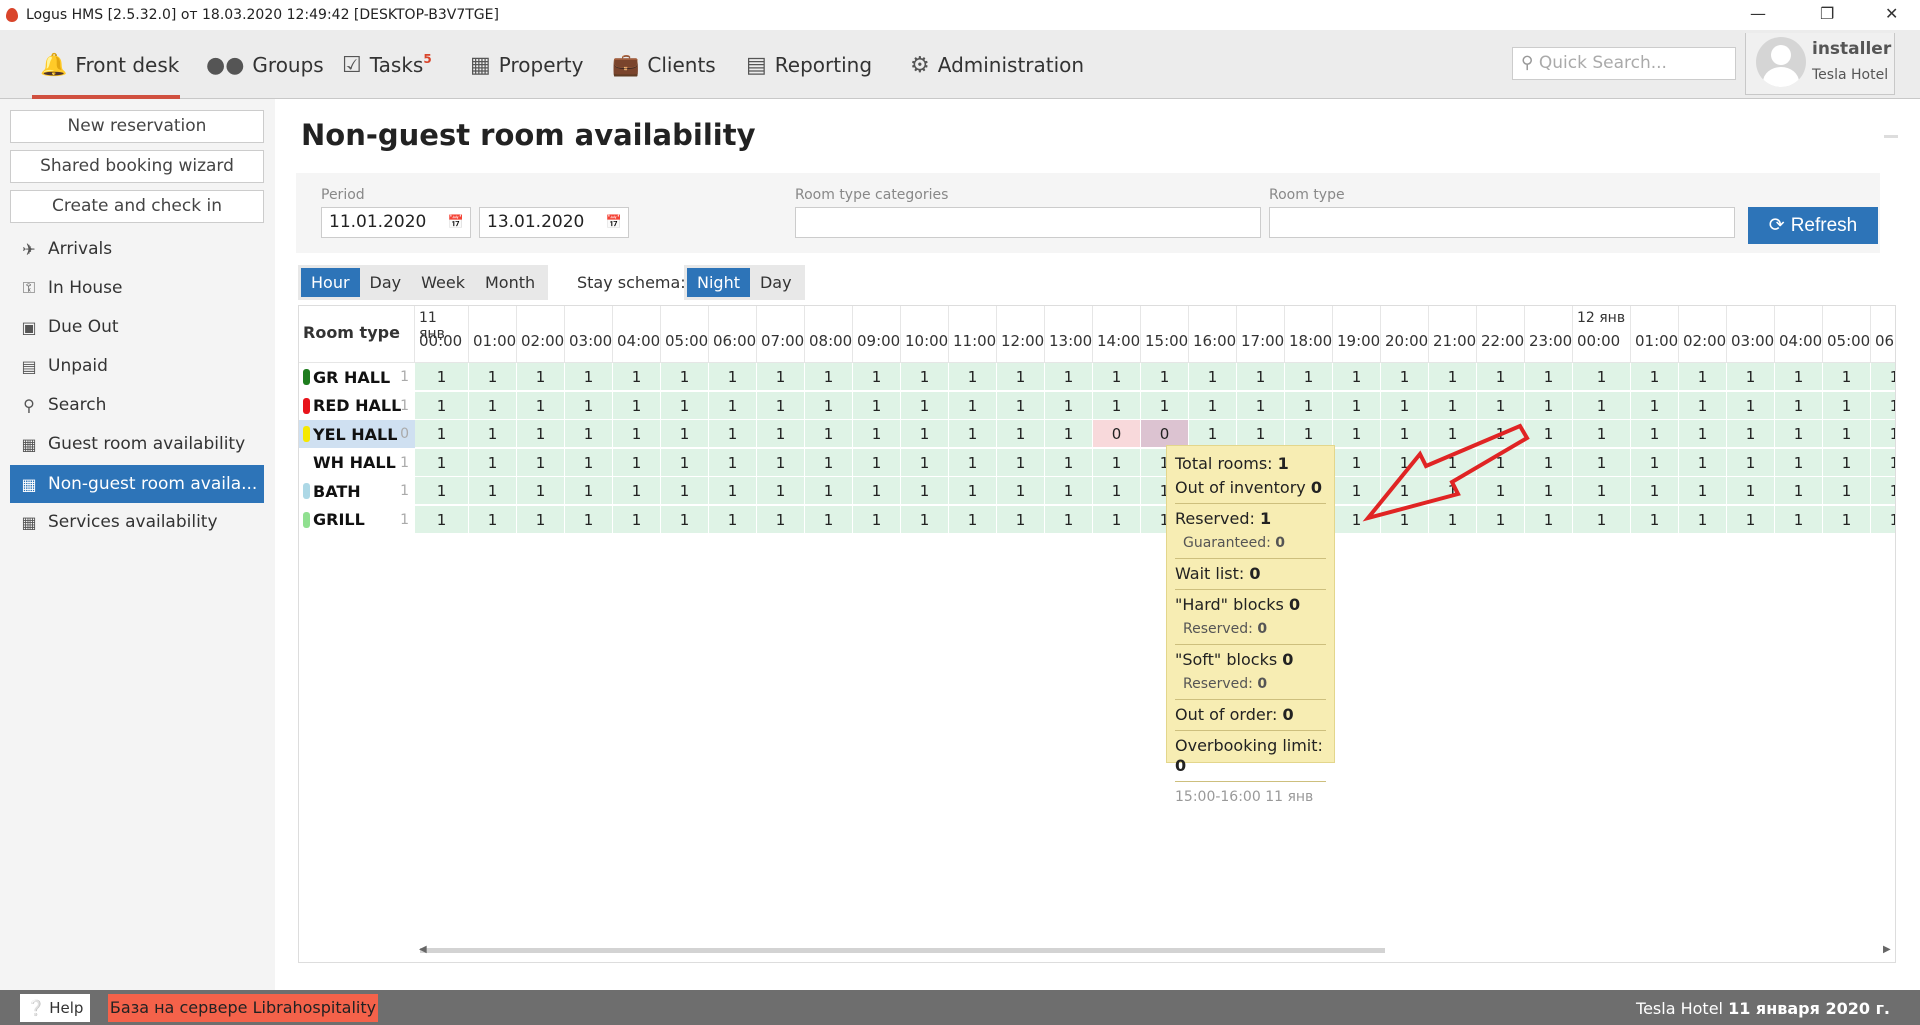  I want to click on stay-night: Night, so click(718, 282).